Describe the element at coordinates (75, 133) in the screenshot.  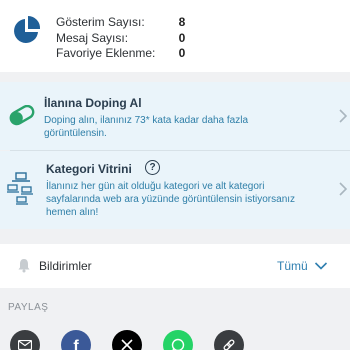
I see `doping-desc-line2: görüntülensin.` at that location.